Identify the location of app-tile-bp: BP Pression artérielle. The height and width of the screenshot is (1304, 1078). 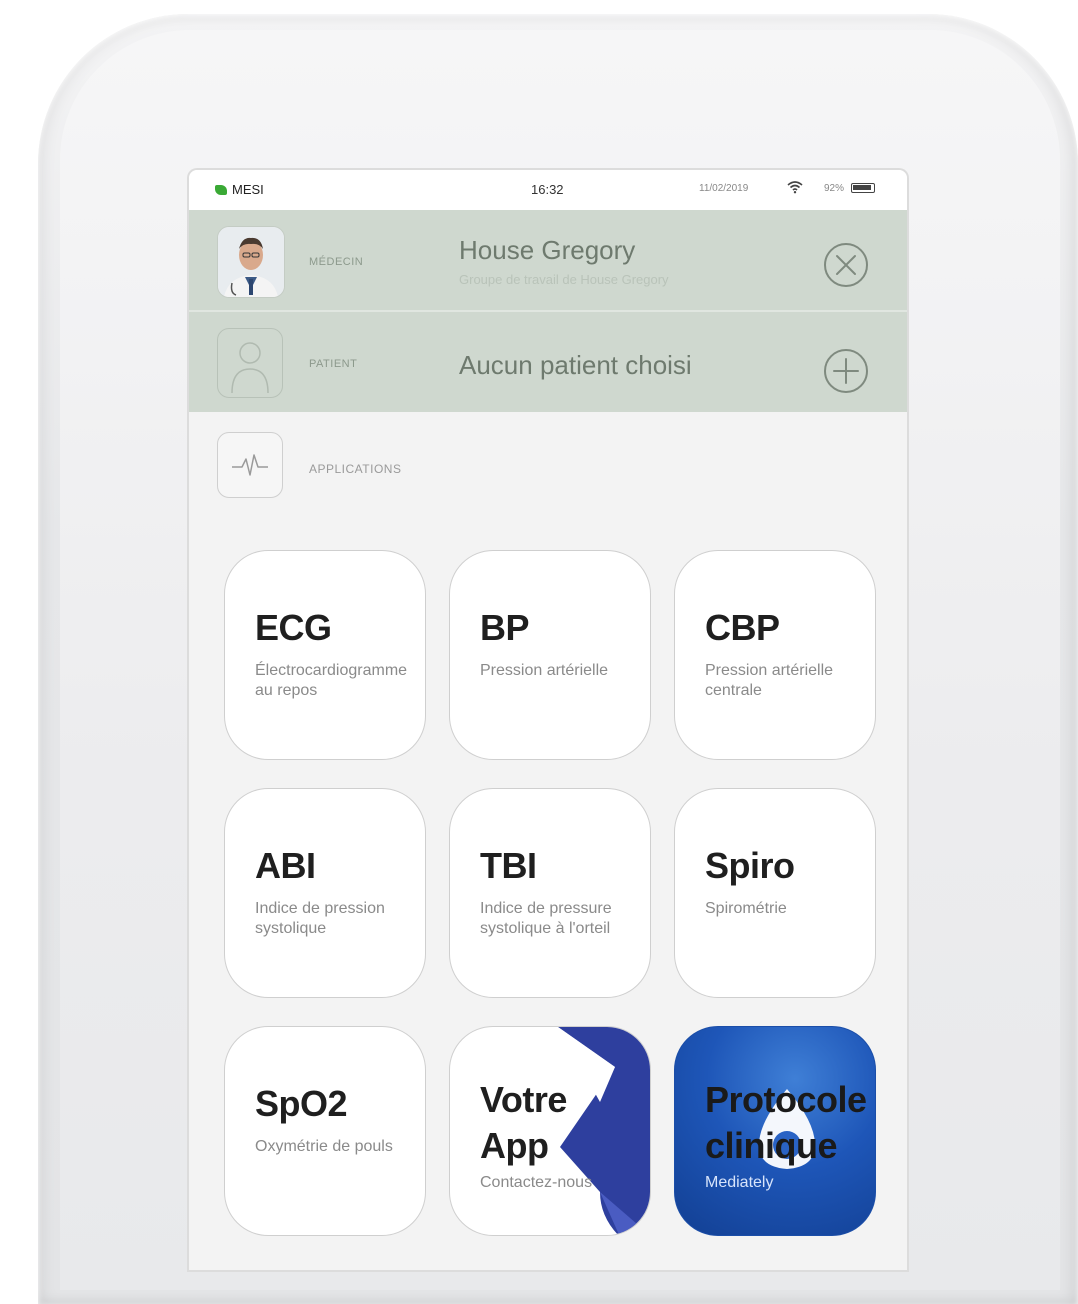
(550, 655).